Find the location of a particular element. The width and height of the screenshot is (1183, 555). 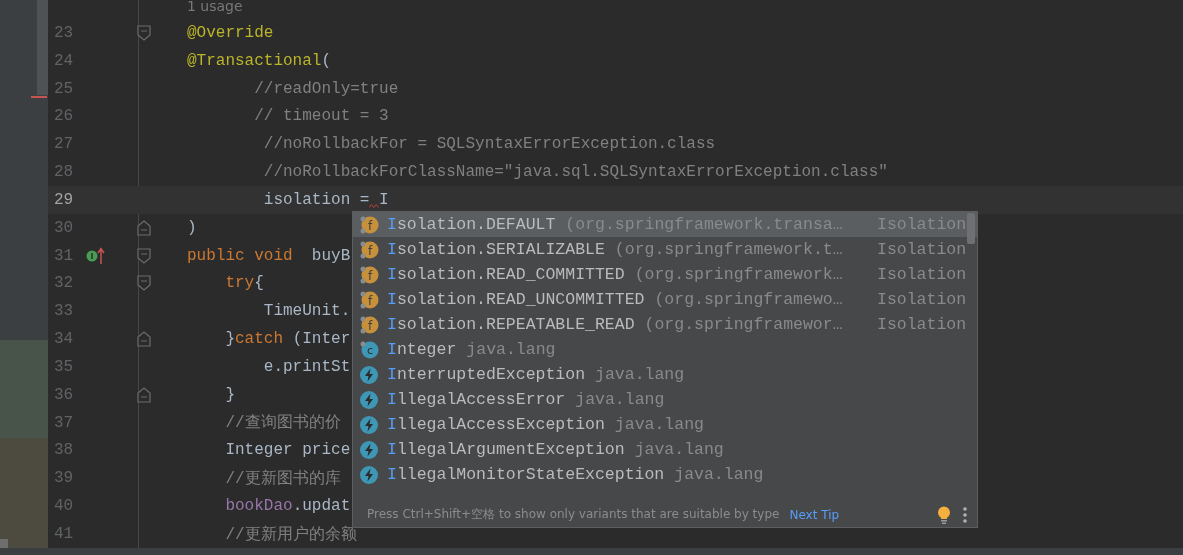

line-number: 38 is located at coordinates (64, 450).